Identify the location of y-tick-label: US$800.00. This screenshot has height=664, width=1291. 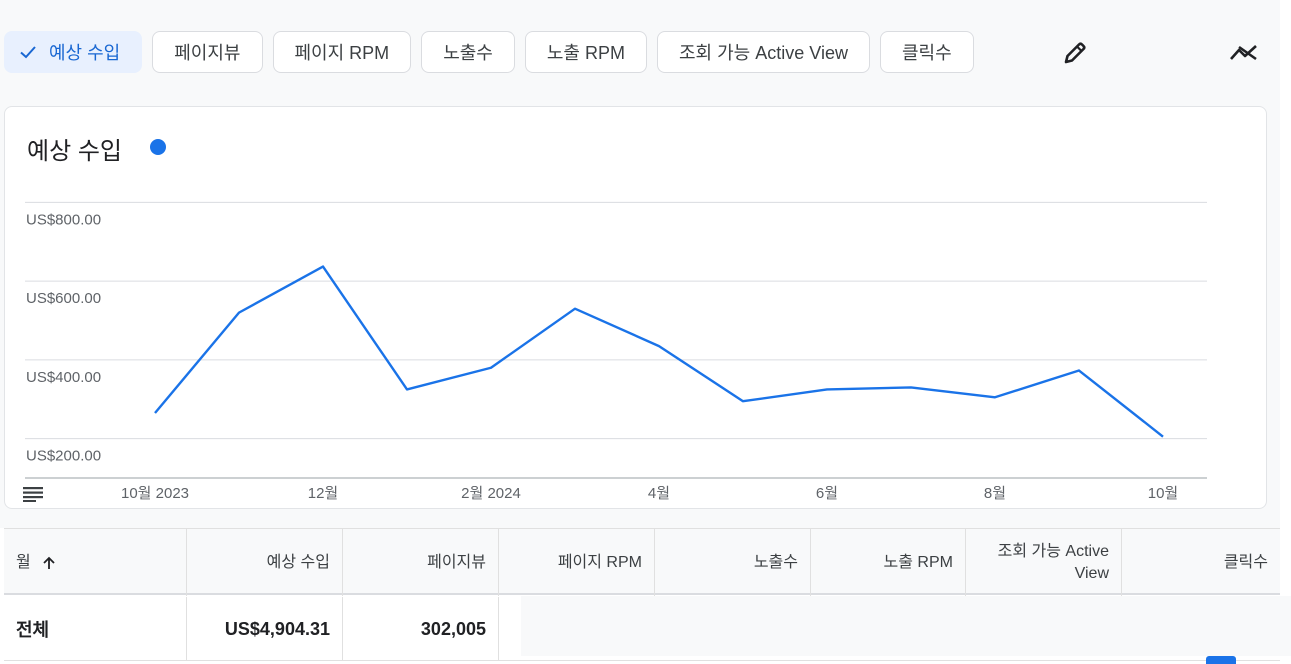
(63, 219).